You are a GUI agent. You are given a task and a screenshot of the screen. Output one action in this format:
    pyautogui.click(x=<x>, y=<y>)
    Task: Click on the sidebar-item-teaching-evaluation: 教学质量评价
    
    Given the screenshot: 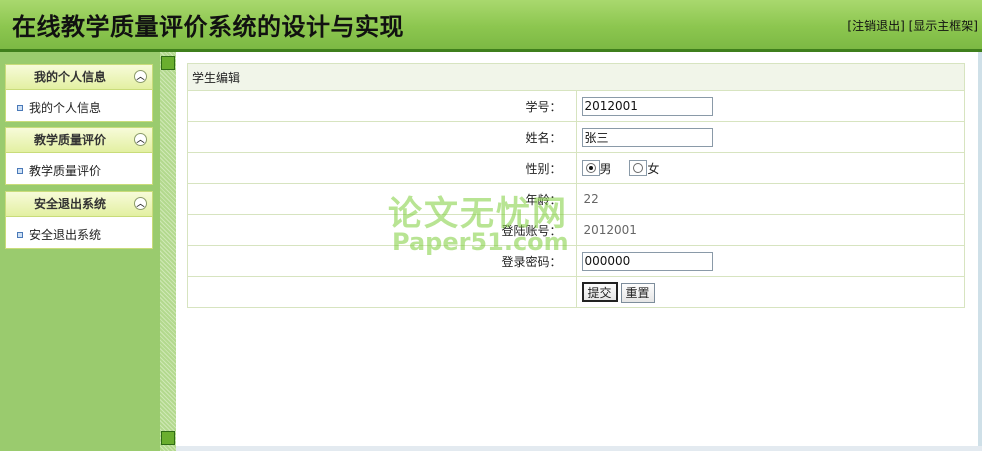 What is the action you would take?
    pyautogui.click(x=59, y=170)
    